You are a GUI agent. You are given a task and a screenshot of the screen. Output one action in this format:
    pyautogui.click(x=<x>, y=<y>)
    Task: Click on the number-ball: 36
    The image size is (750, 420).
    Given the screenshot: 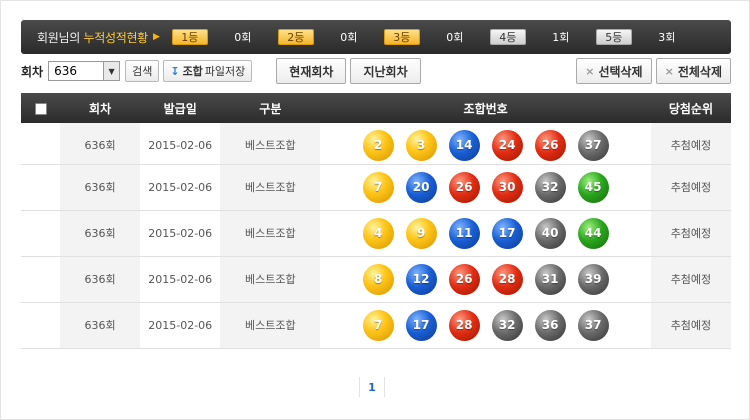 What is the action you would take?
    pyautogui.click(x=550, y=325)
    